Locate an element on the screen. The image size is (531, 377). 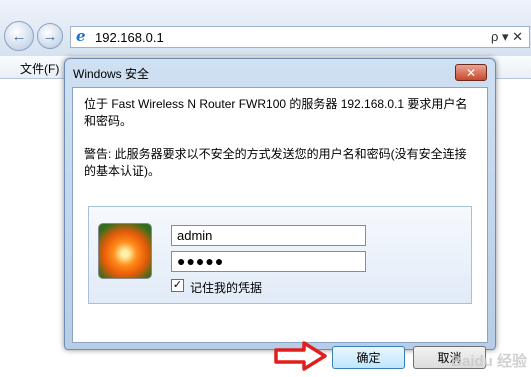
forward-arrow-icon: → is located at coordinates (50, 36).